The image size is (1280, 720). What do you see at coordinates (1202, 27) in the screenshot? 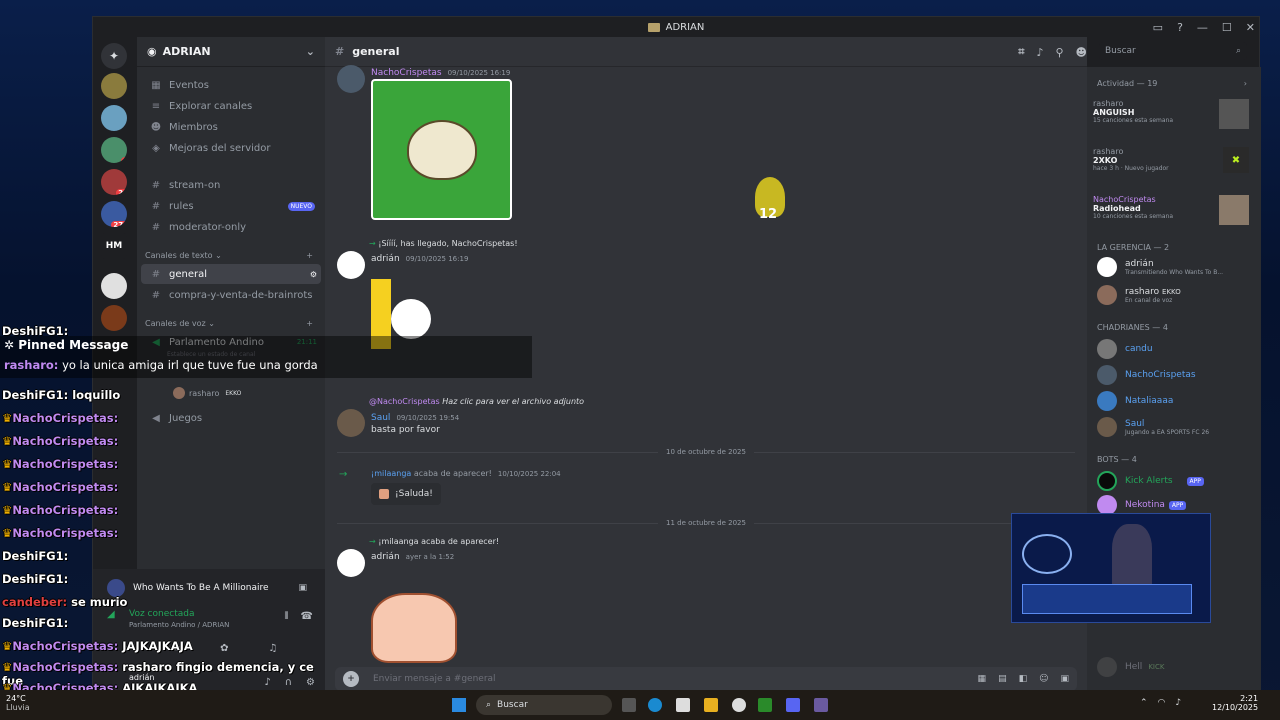
I see `minimize-button: —` at bounding box center [1202, 27].